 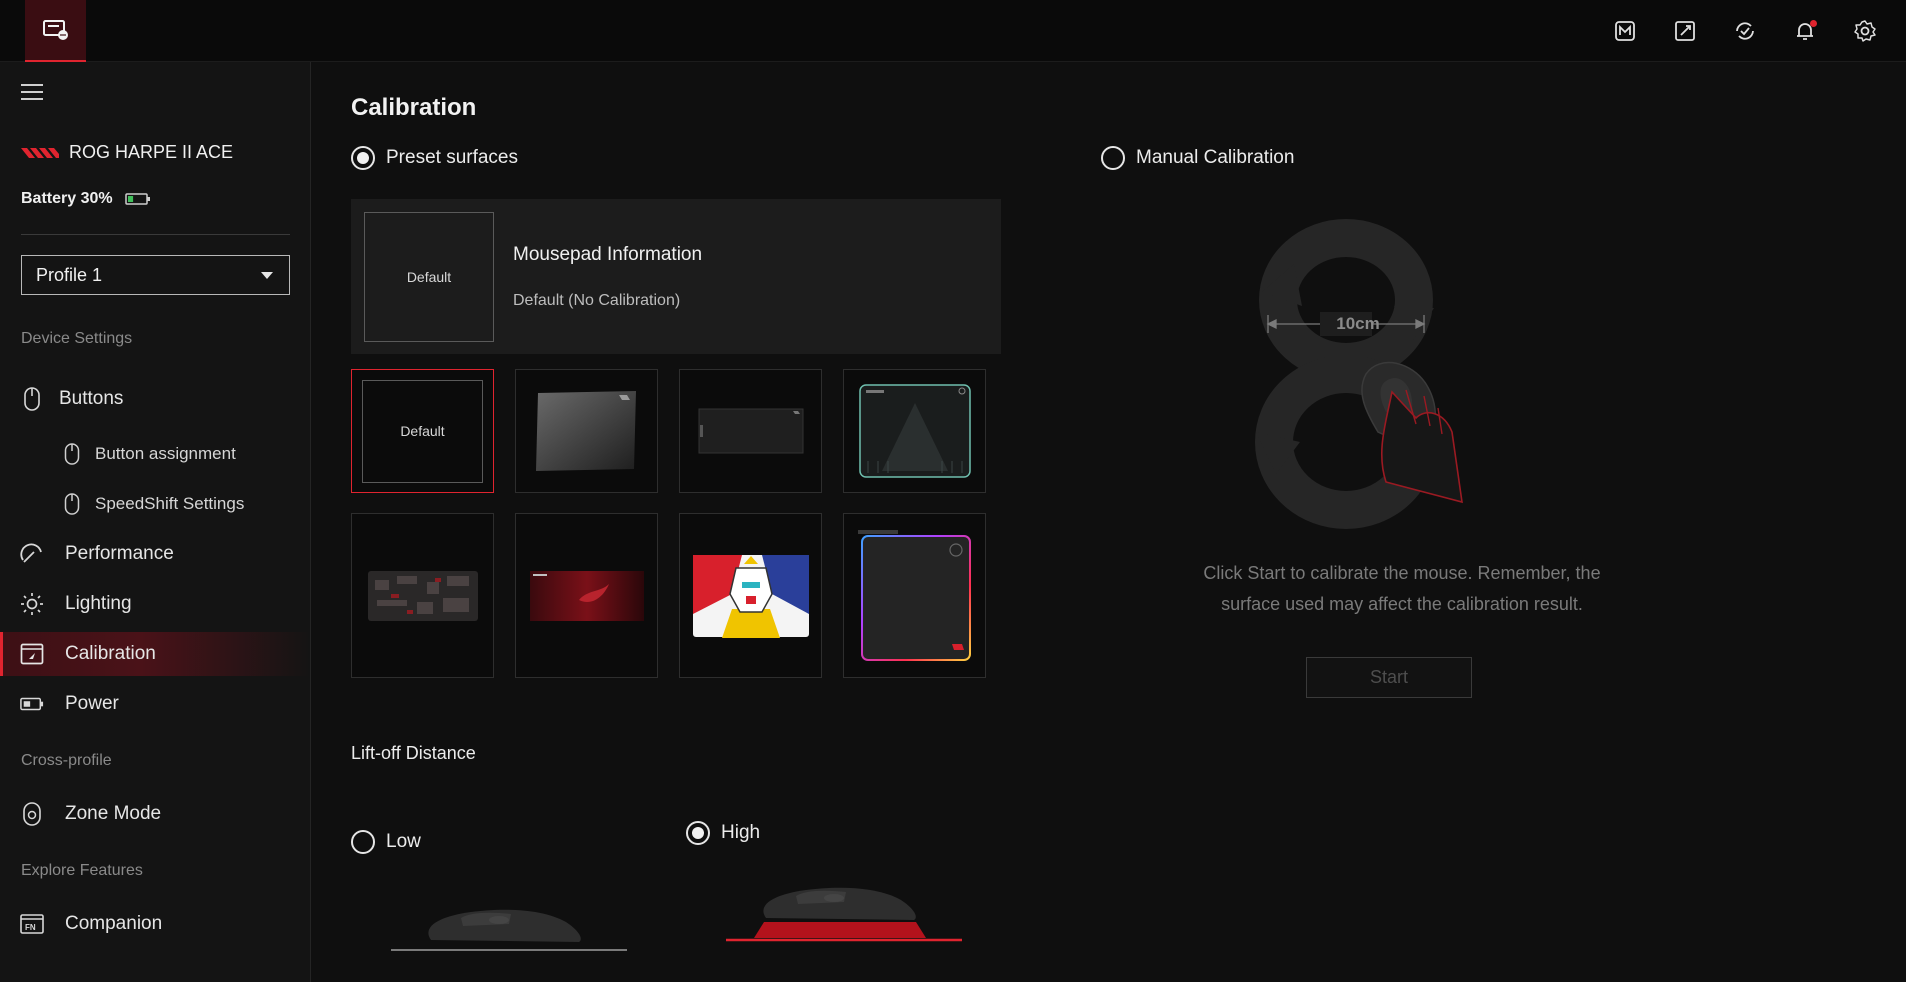 I want to click on notification-icon, so click(x=1805, y=31).